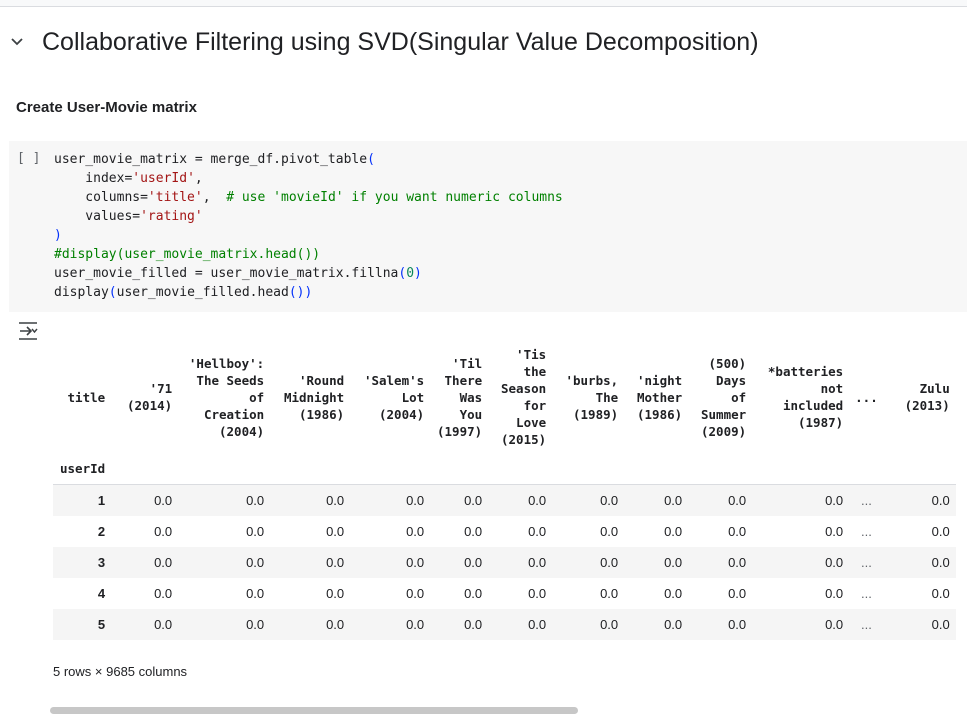  Describe the element at coordinates (101, 531) in the screenshot. I see `row-index: 2` at that location.